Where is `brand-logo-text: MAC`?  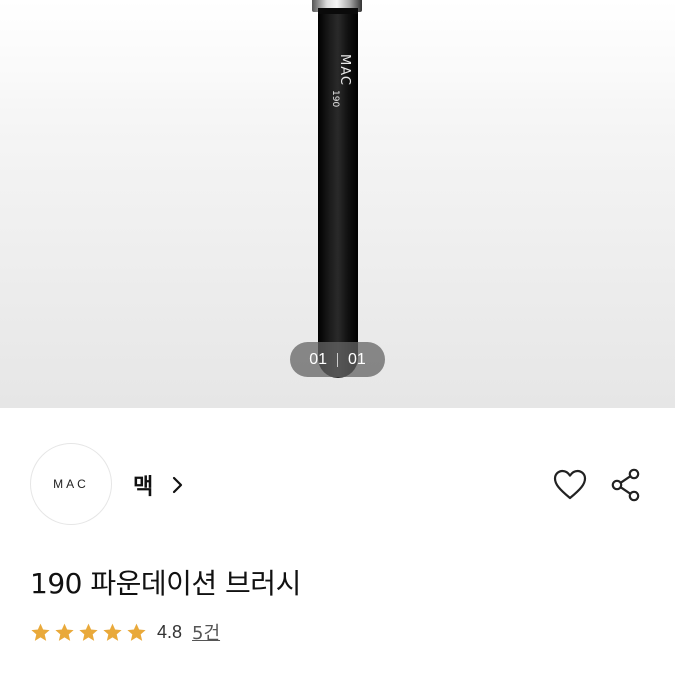
brand-logo-text: MAC is located at coordinates (71, 484).